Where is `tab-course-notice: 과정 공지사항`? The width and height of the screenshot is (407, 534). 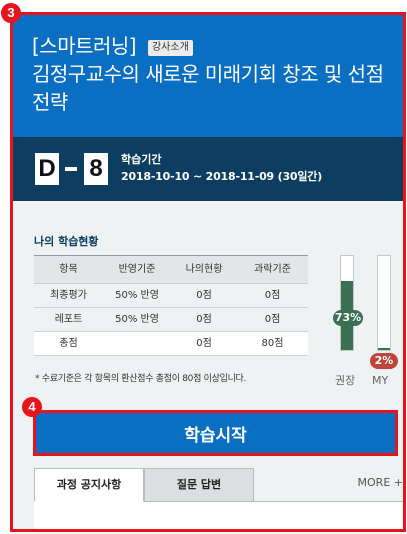
tab-course-notice: 과정 공지사항 is located at coordinates (89, 485).